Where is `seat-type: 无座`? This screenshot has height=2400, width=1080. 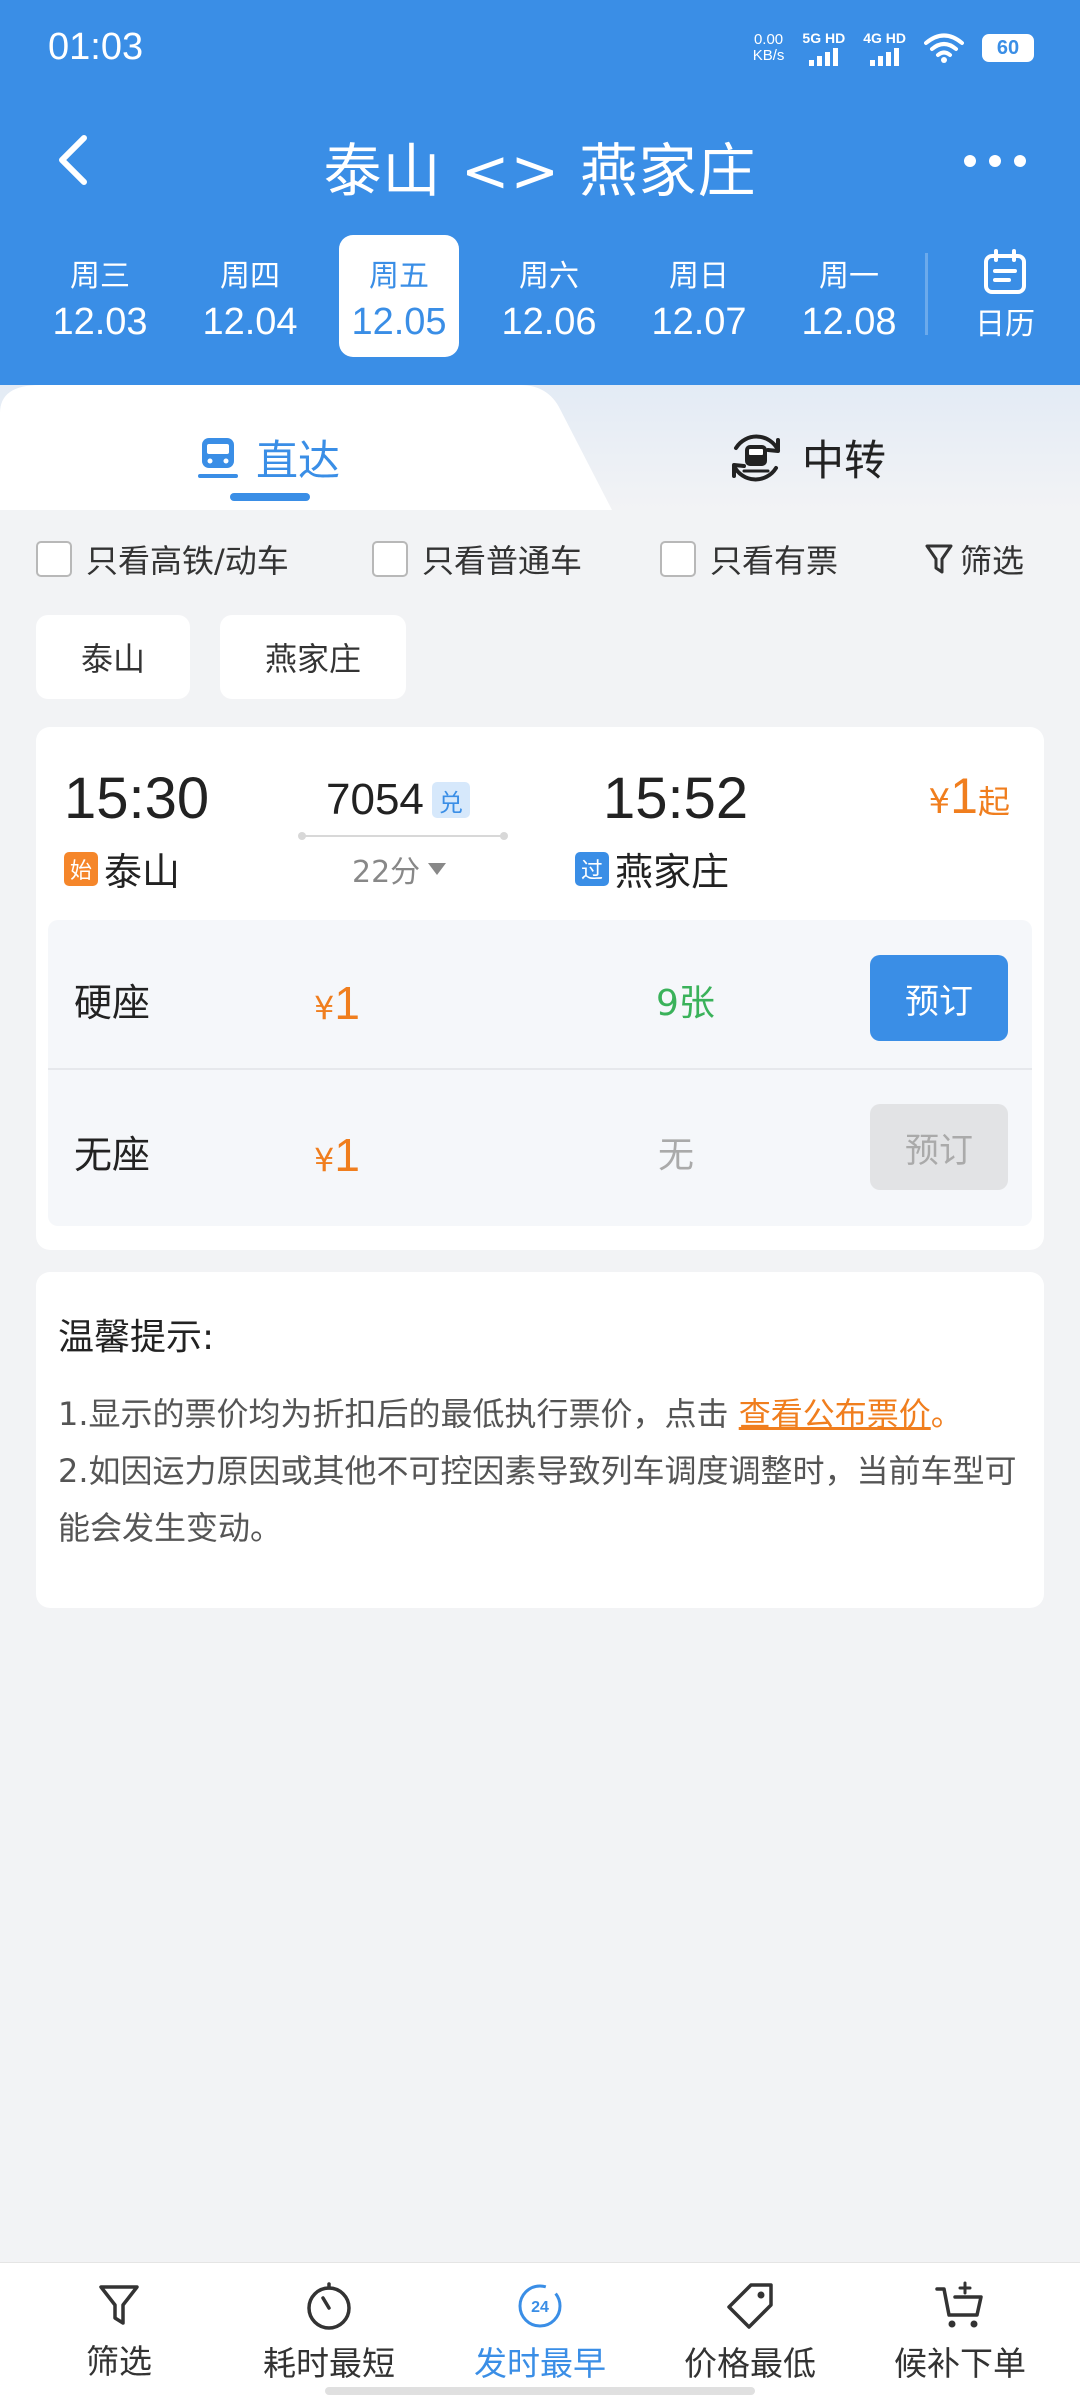
seat-type: 无座 is located at coordinates (112, 1155).